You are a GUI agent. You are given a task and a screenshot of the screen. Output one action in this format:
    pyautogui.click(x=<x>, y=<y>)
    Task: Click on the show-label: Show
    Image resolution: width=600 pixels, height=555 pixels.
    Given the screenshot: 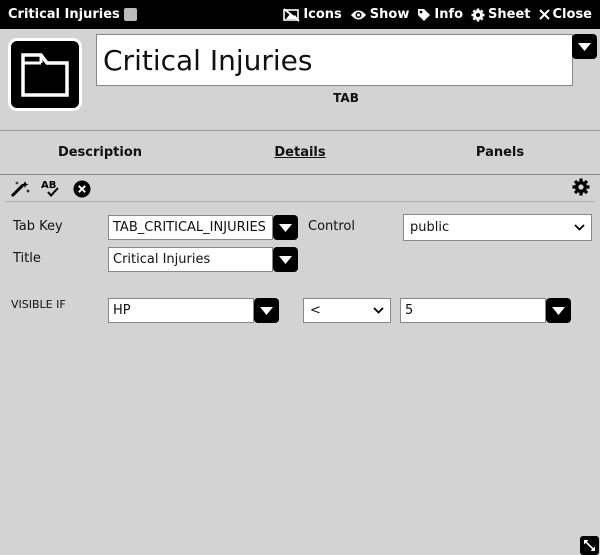 What is the action you would take?
    pyautogui.click(x=389, y=14)
    